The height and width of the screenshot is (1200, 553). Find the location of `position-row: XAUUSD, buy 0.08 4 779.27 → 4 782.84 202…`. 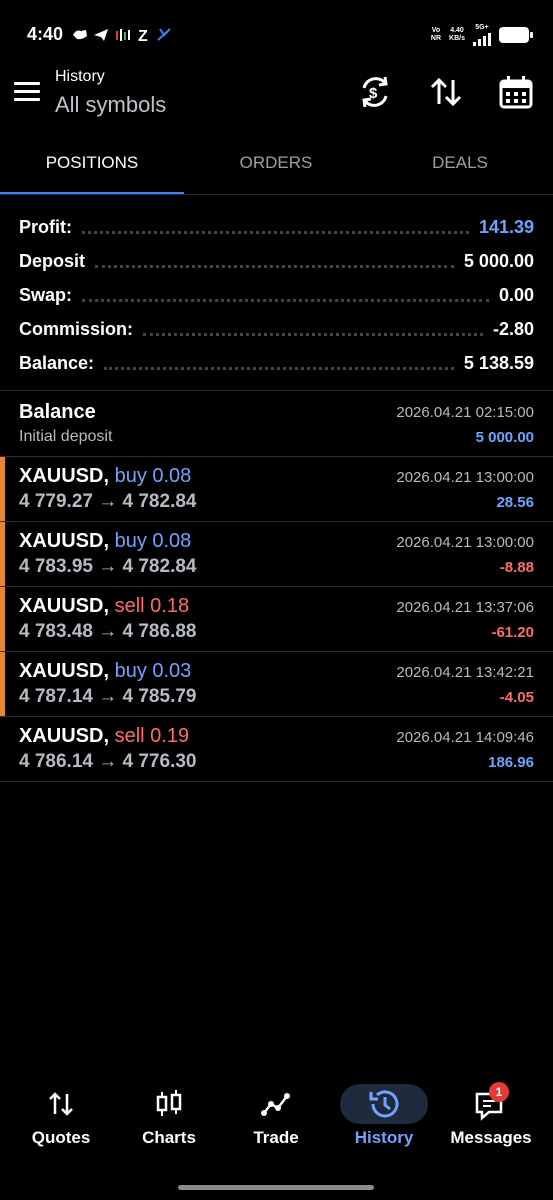

position-row: XAUUSD, buy 0.08 4 779.27 → 4 782.84 202… is located at coordinates (276, 489).